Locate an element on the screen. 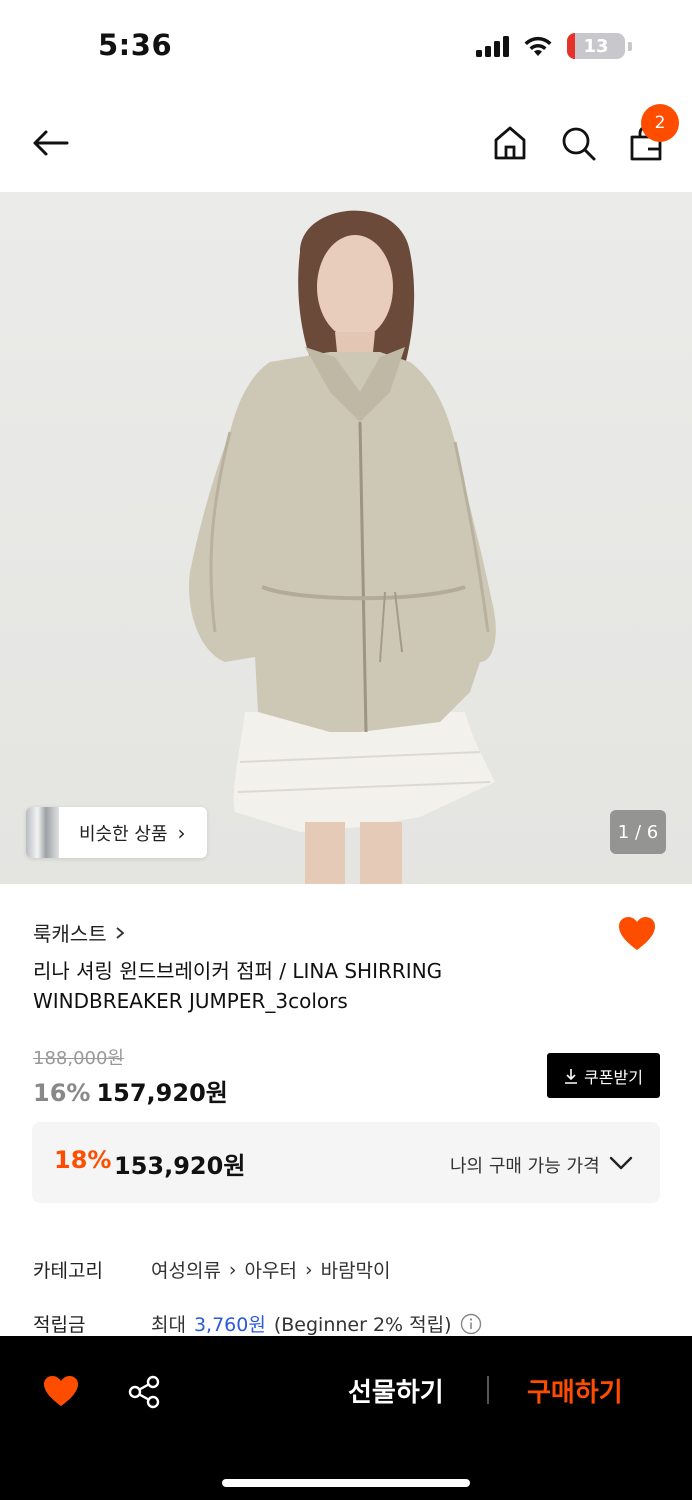  chevron-right-icon is located at coordinates (120, 932).